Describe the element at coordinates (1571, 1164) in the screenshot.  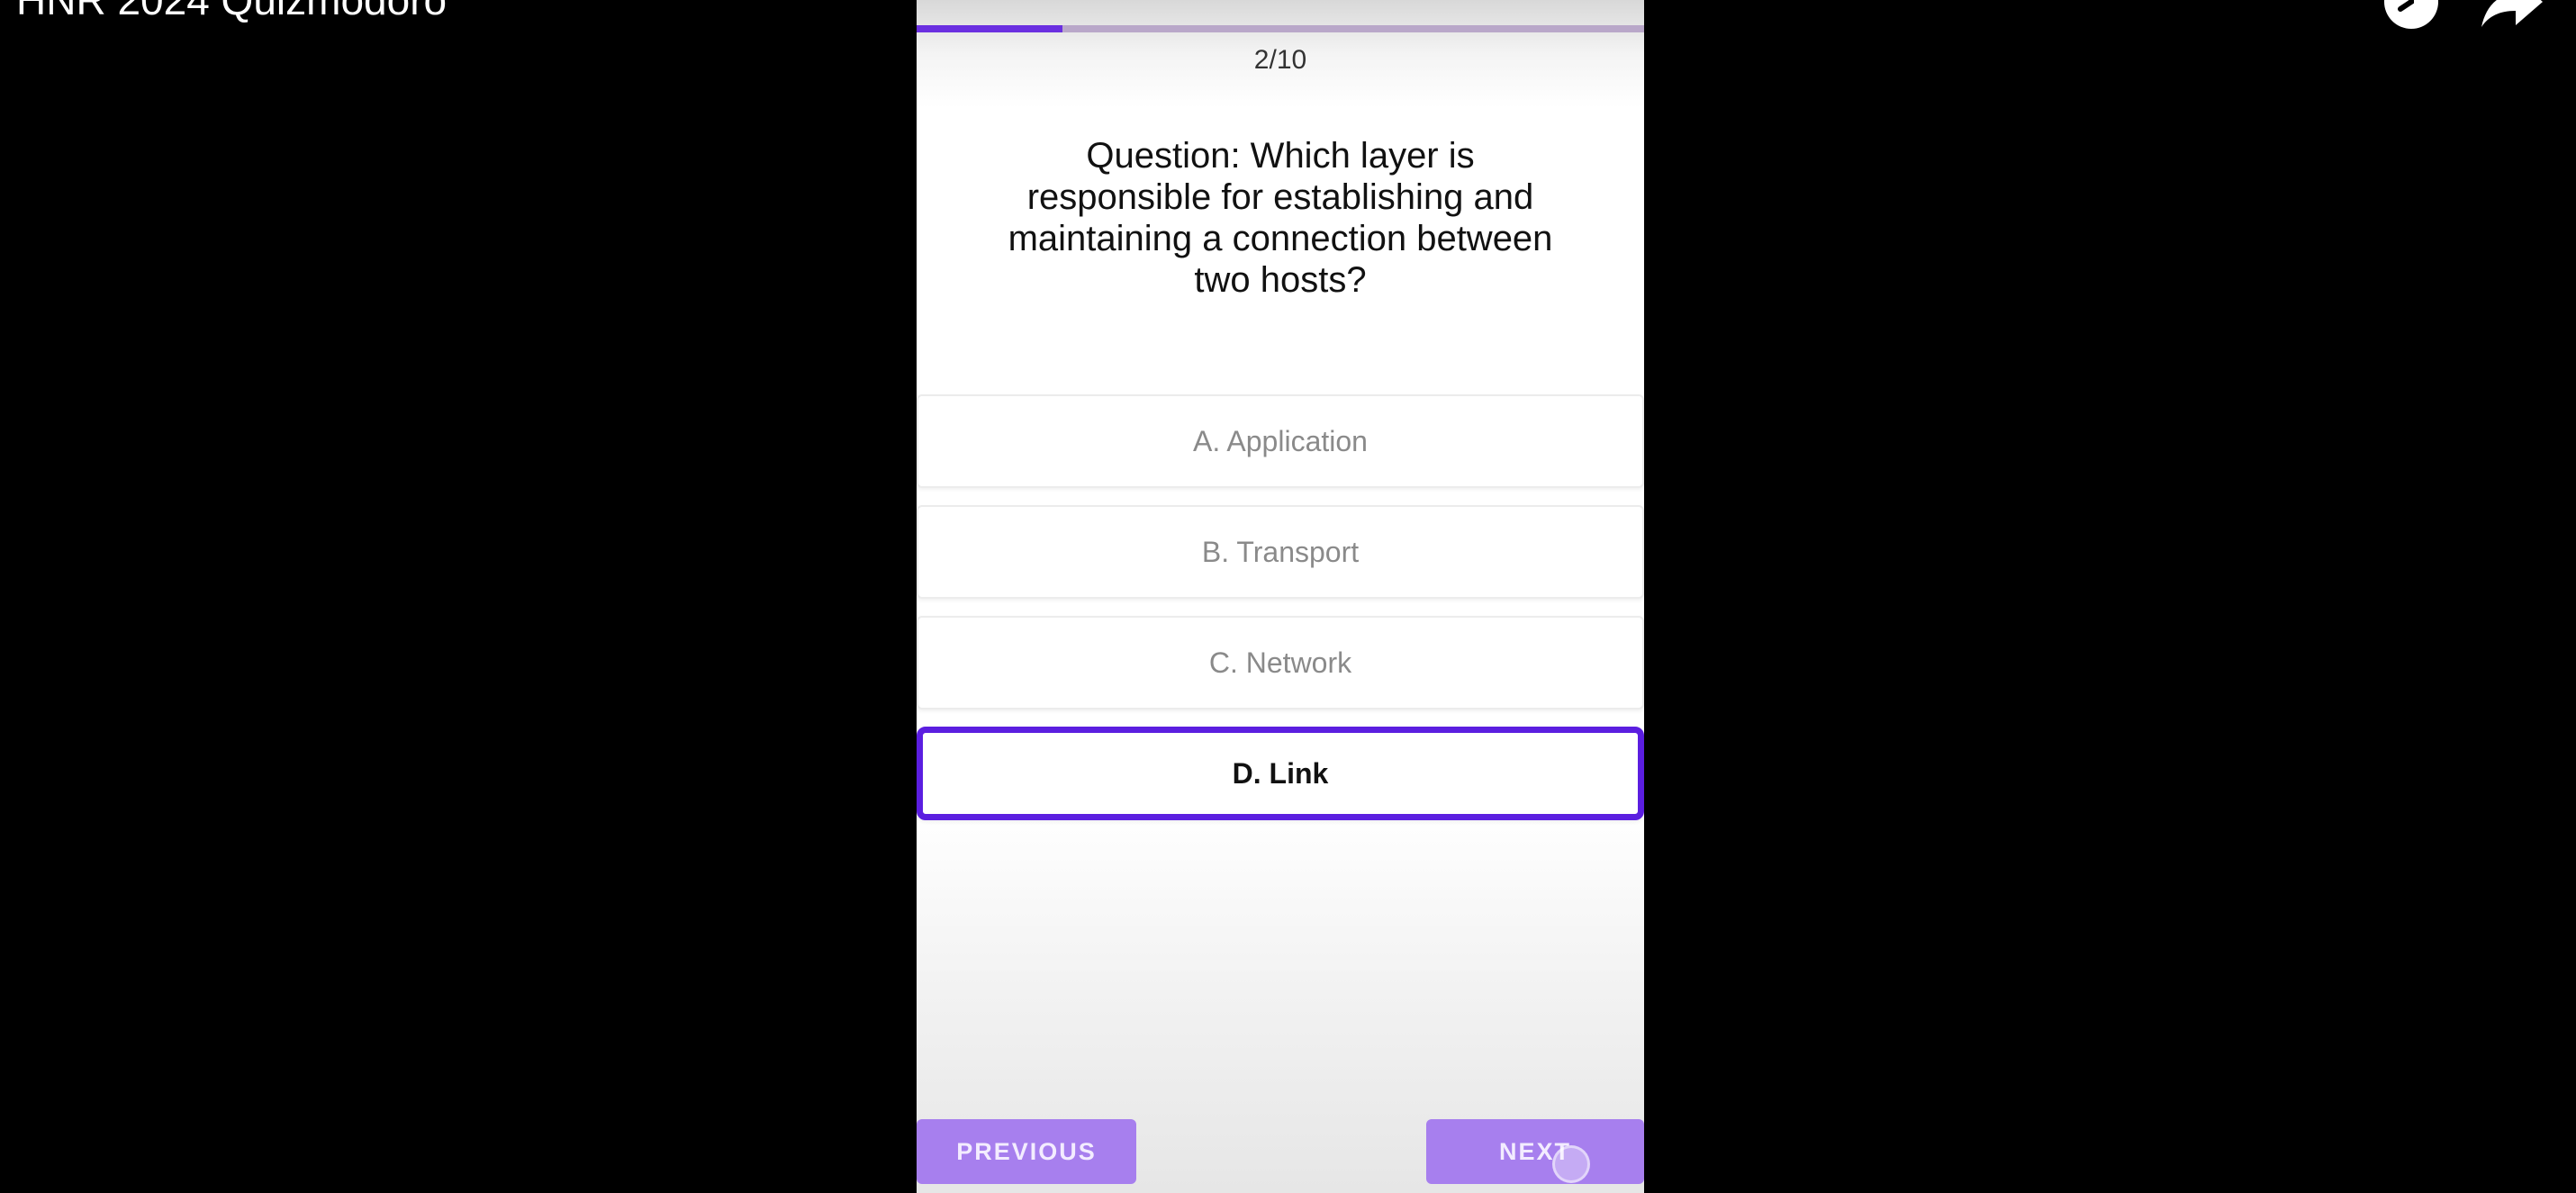
I see `touch-indicator` at that location.